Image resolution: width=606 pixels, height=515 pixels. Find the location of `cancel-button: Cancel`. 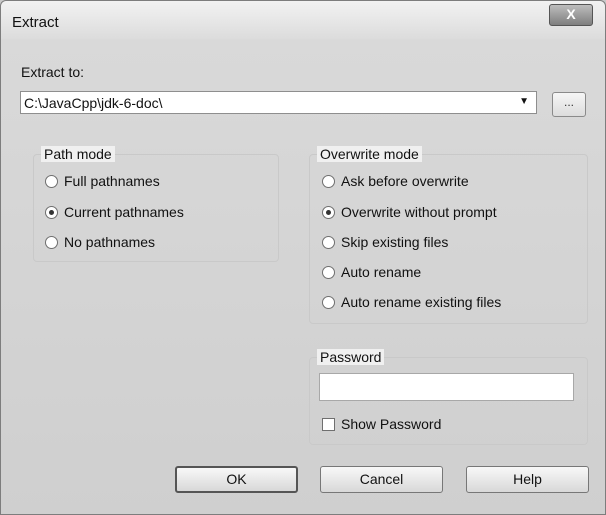

cancel-button: Cancel is located at coordinates (381, 479).